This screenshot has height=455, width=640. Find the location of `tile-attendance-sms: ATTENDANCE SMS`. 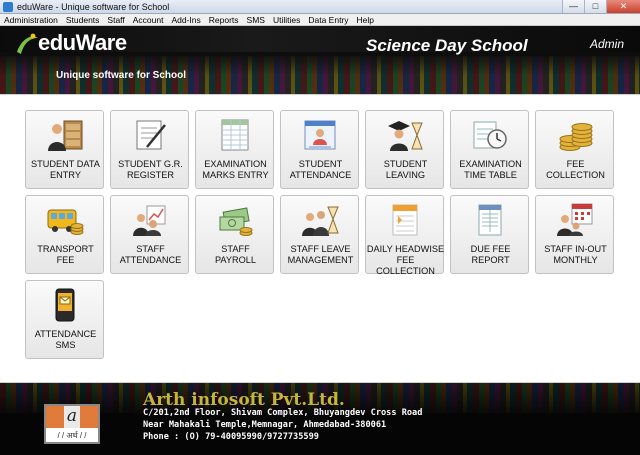

tile-attendance-sms: ATTENDANCE SMS is located at coordinates (64, 319).